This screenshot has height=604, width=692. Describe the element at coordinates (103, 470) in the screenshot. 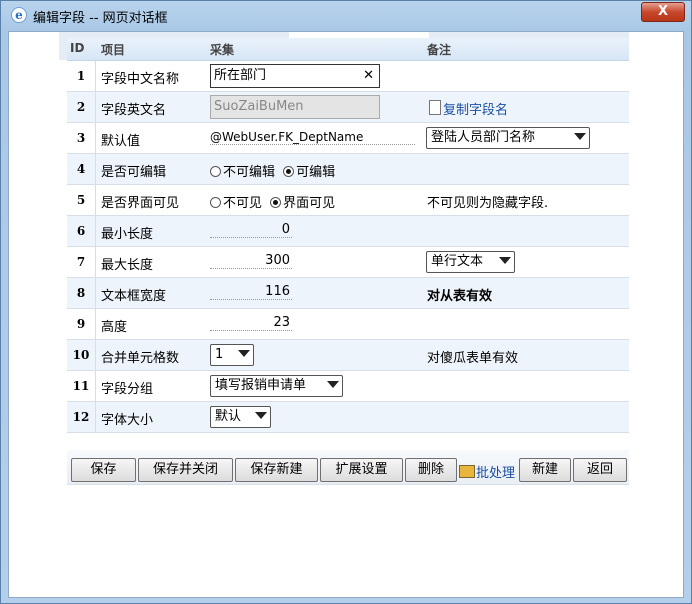

I see `save-button: 保存` at that location.